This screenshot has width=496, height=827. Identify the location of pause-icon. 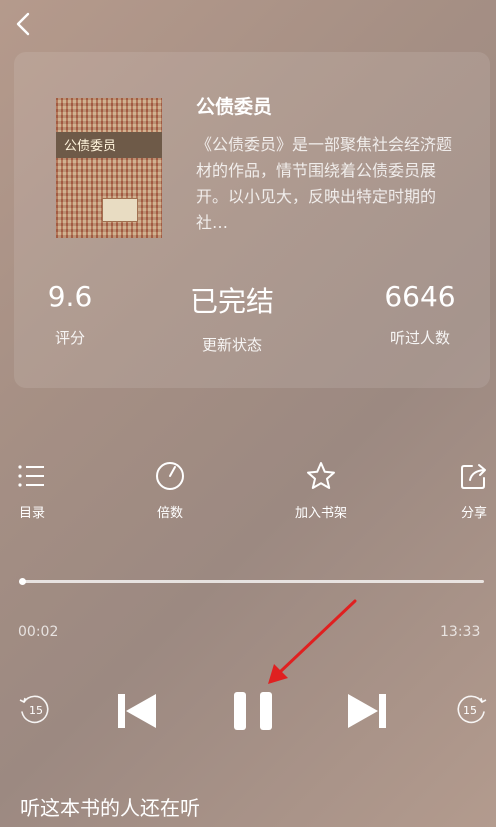
(253, 711).